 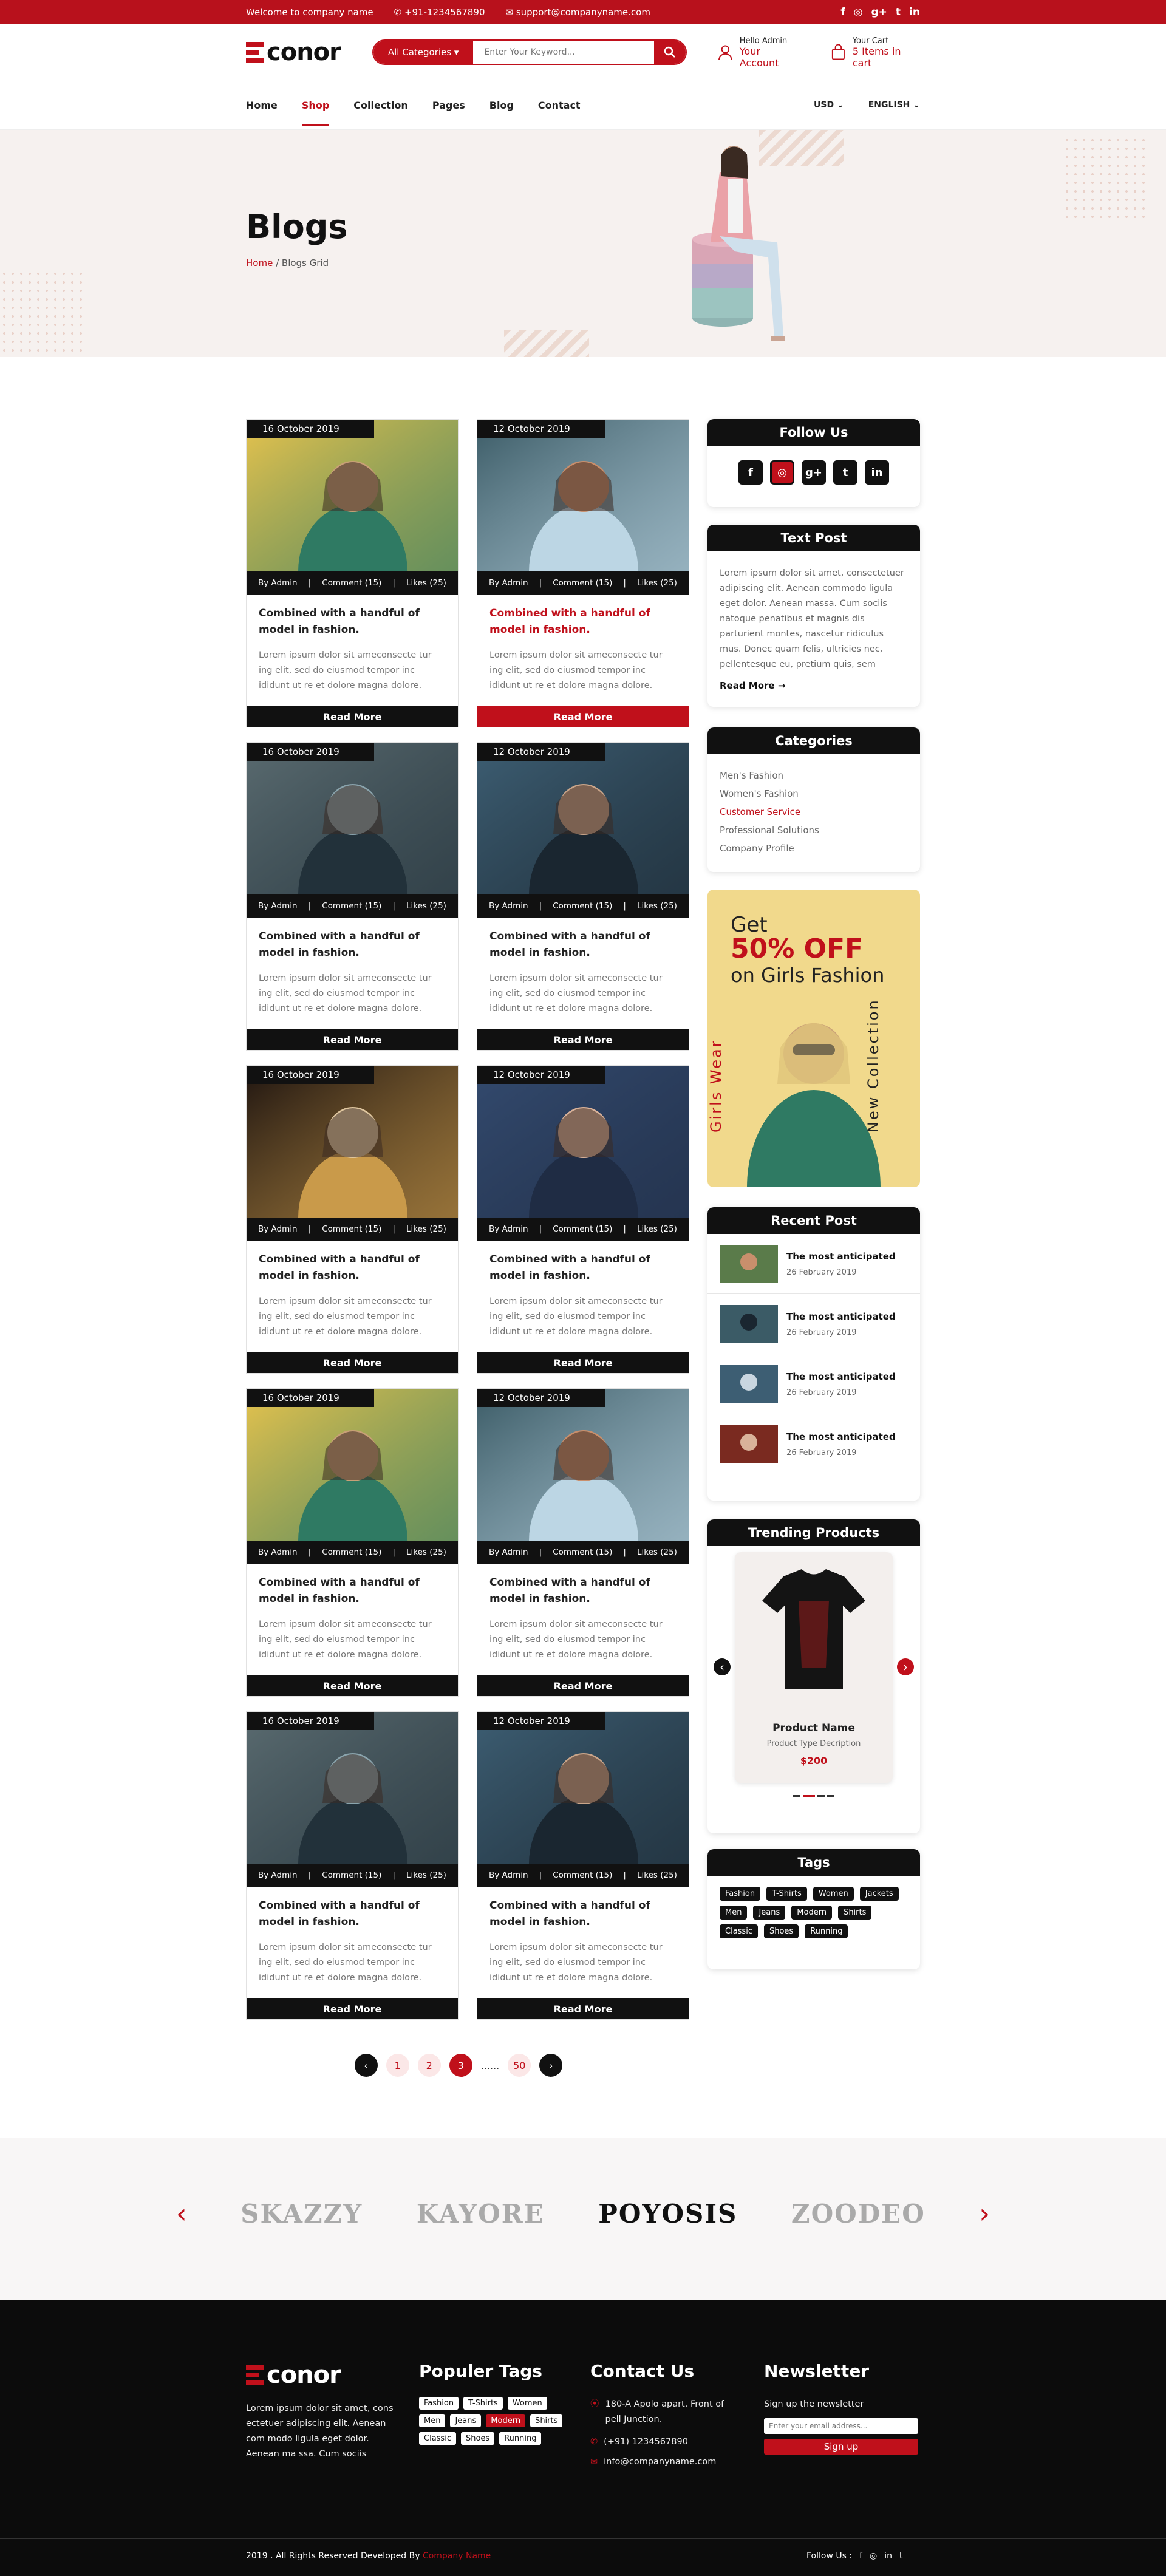 I want to click on footer-tag: Fashion, so click(x=439, y=2404).